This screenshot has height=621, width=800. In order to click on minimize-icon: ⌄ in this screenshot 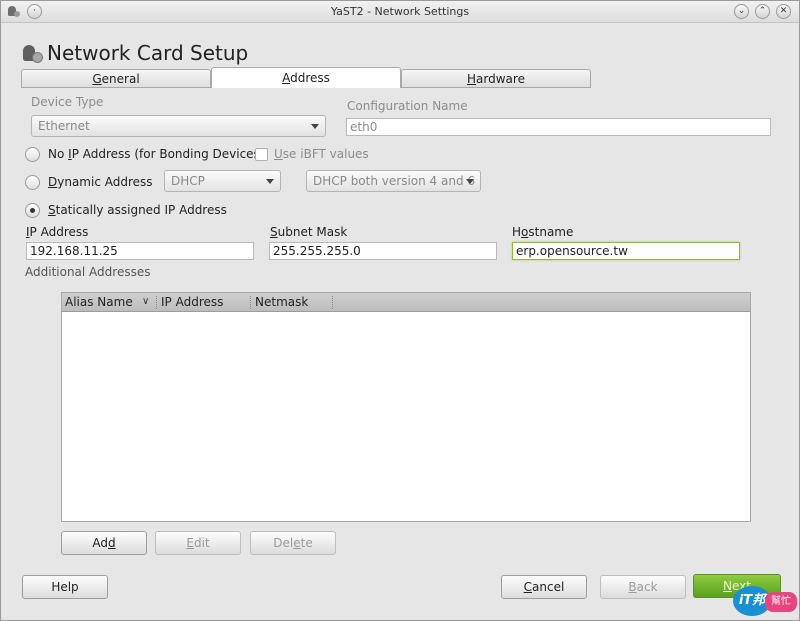, I will do `click(741, 11)`.